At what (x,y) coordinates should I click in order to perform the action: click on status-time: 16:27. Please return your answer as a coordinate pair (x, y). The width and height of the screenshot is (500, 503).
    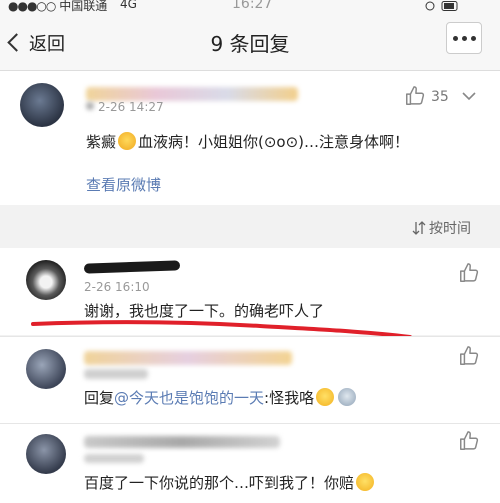
    Looking at the image, I should click on (252, 6).